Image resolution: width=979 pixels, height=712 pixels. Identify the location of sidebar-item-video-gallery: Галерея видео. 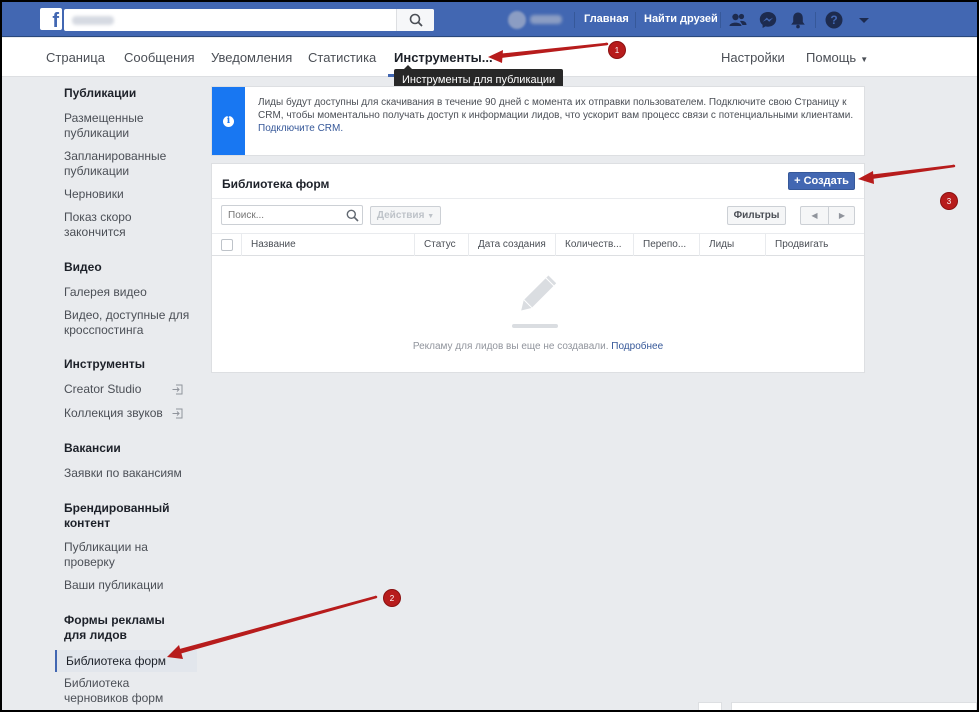
(129, 292).